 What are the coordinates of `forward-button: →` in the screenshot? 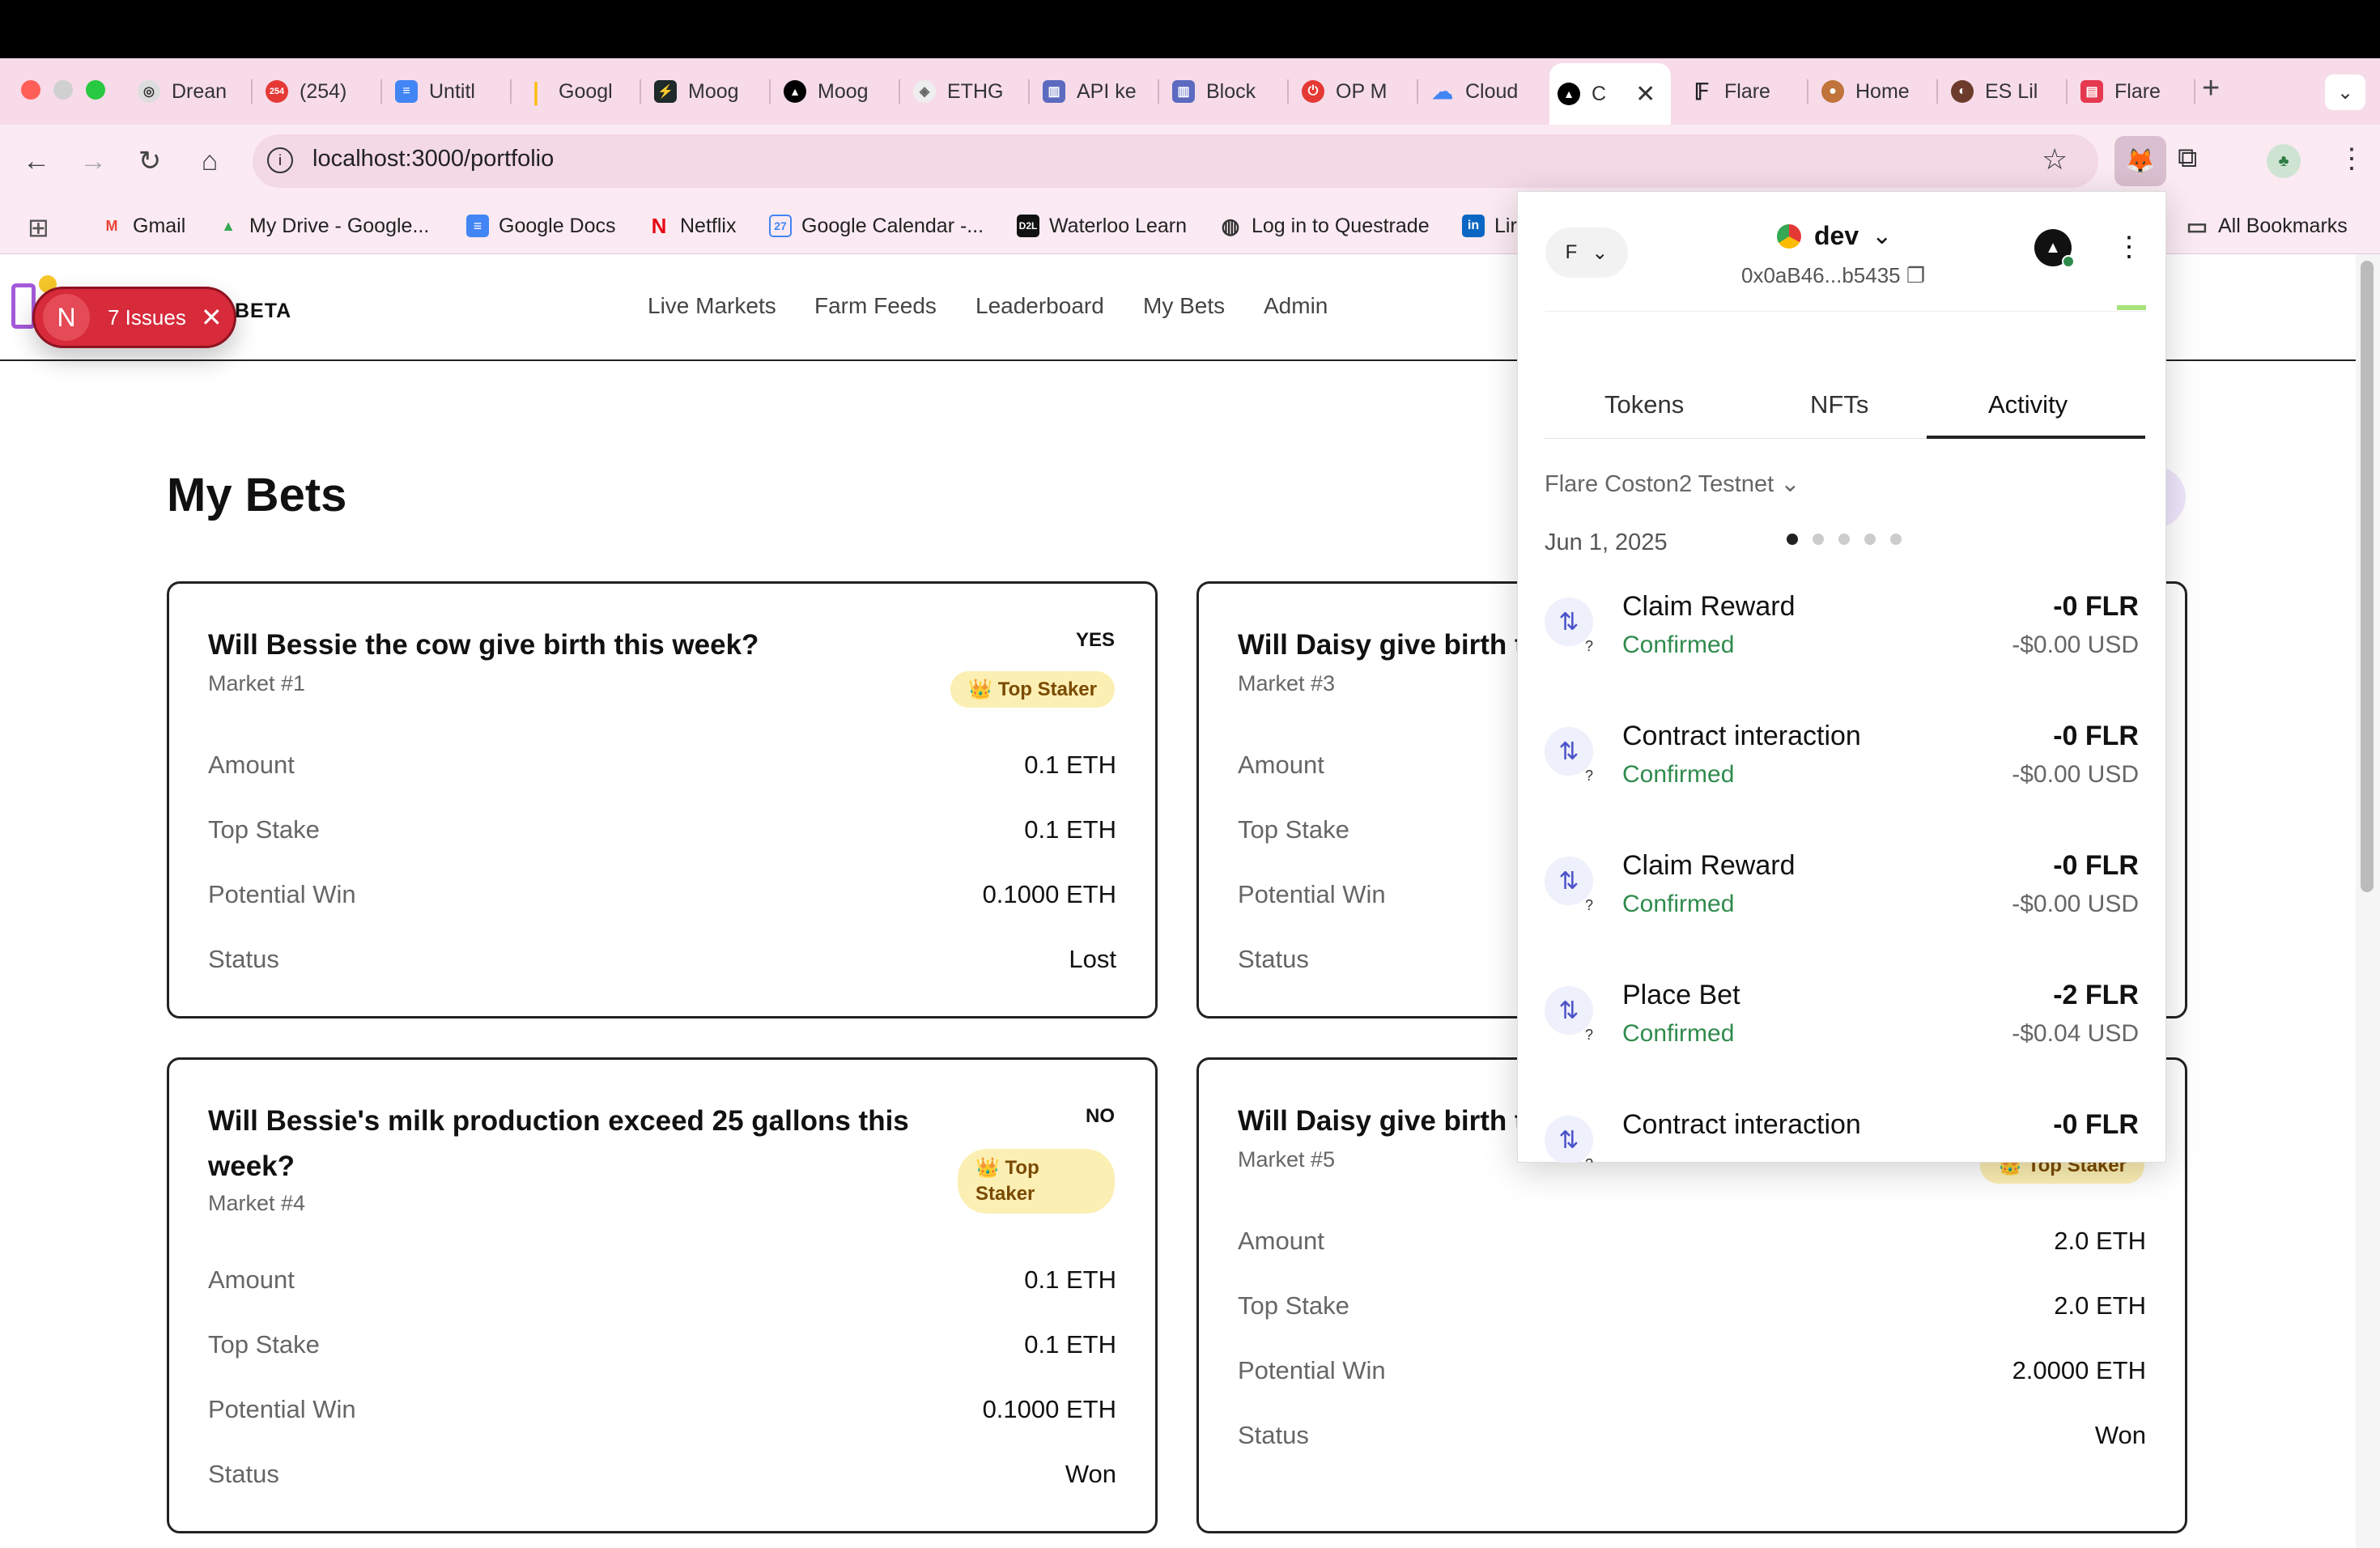 It's located at (93, 161).